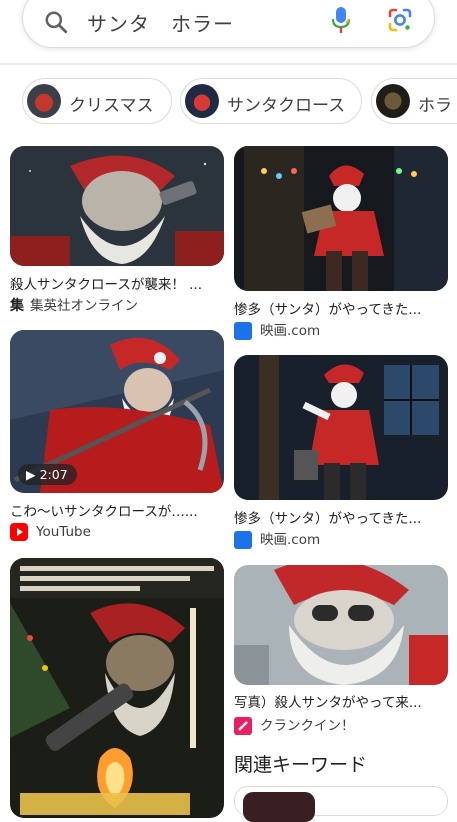 The width and height of the screenshot is (457, 822). What do you see at coordinates (400, 20) in the screenshot?
I see `google-lens-icon` at bounding box center [400, 20].